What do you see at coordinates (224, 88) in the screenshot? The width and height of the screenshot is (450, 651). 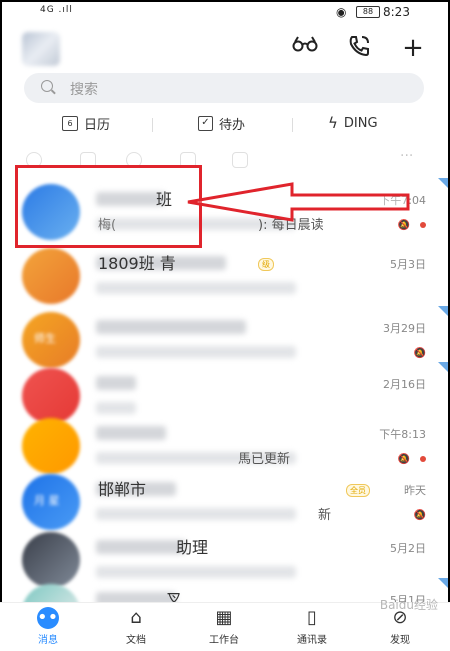 I see `search-input: 搜索` at bounding box center [224, 88].